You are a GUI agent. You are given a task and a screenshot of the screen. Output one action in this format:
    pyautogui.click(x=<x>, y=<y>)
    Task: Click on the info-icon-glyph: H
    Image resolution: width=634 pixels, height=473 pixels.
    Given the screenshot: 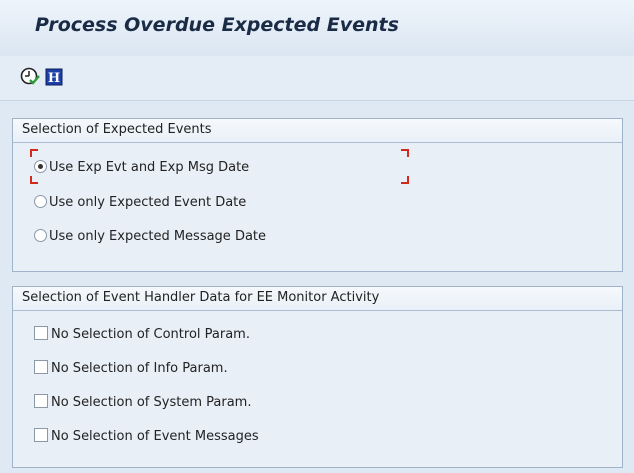 What is the action you would take?
    pyautogui.click(x=54, y=78)
    